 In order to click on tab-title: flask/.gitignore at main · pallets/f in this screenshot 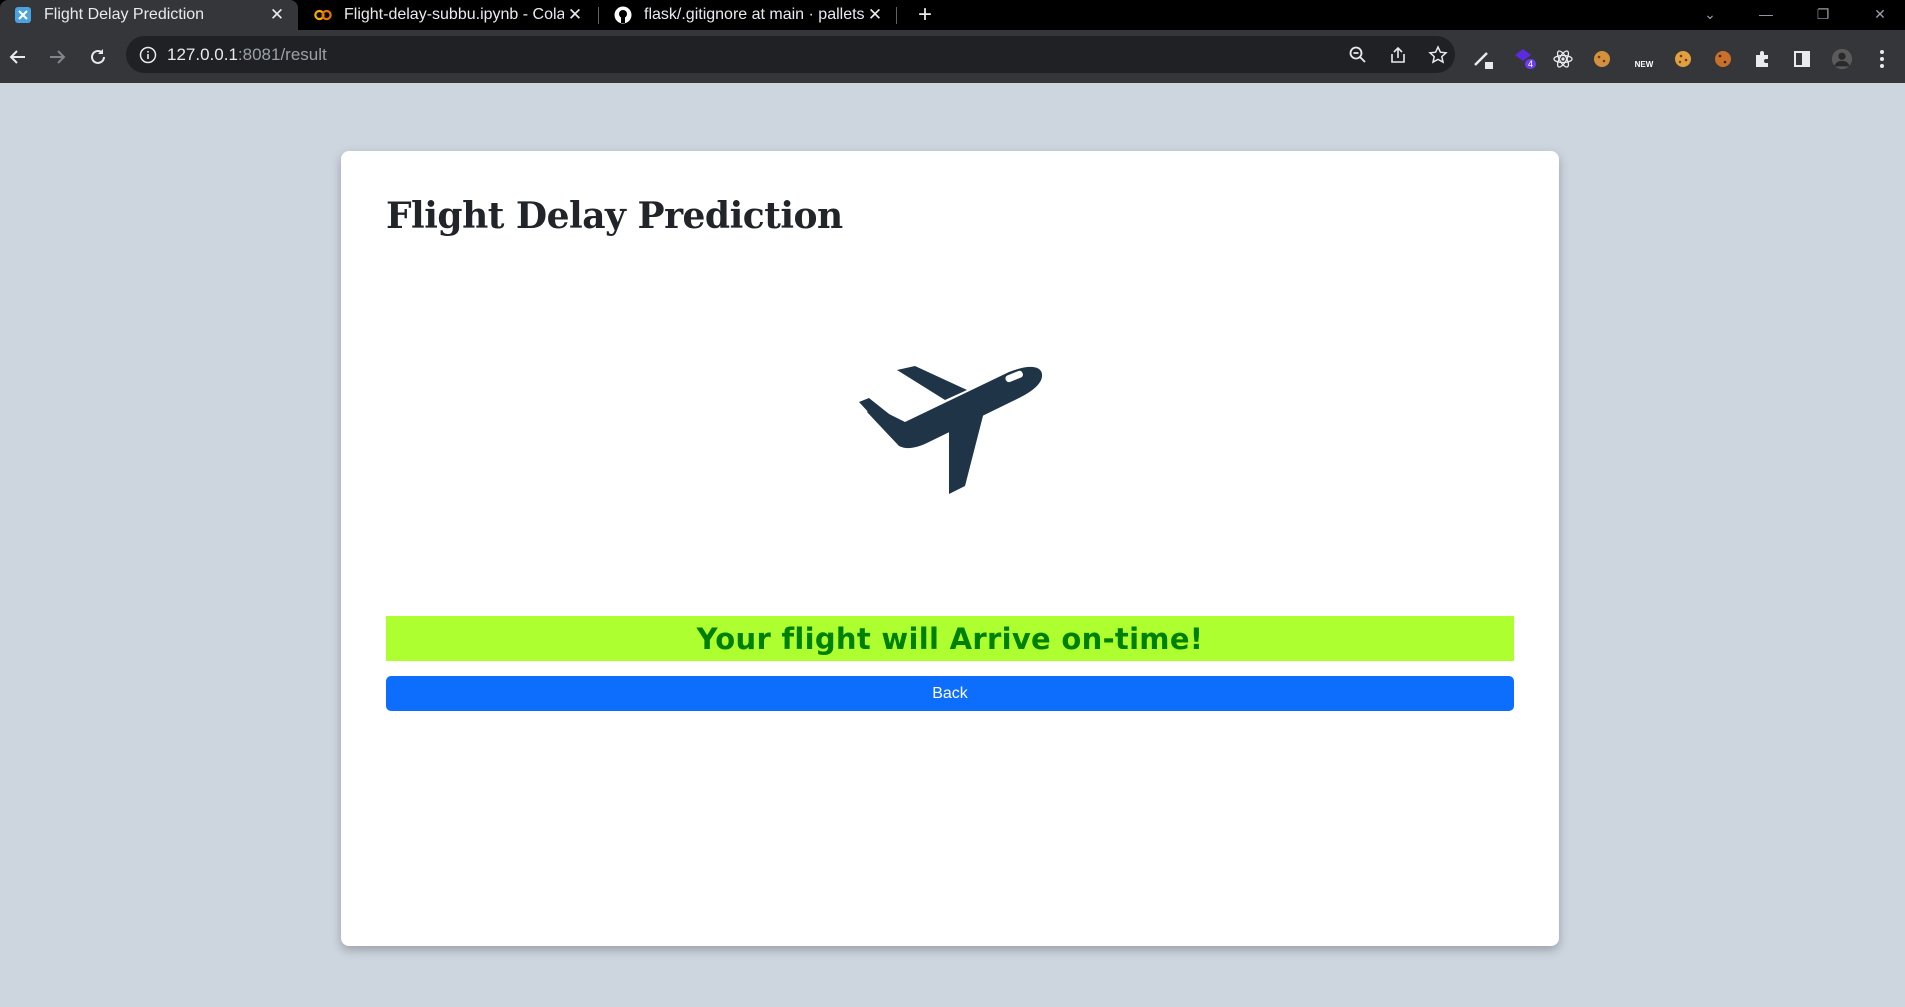, I will do `click(754, 14)`.